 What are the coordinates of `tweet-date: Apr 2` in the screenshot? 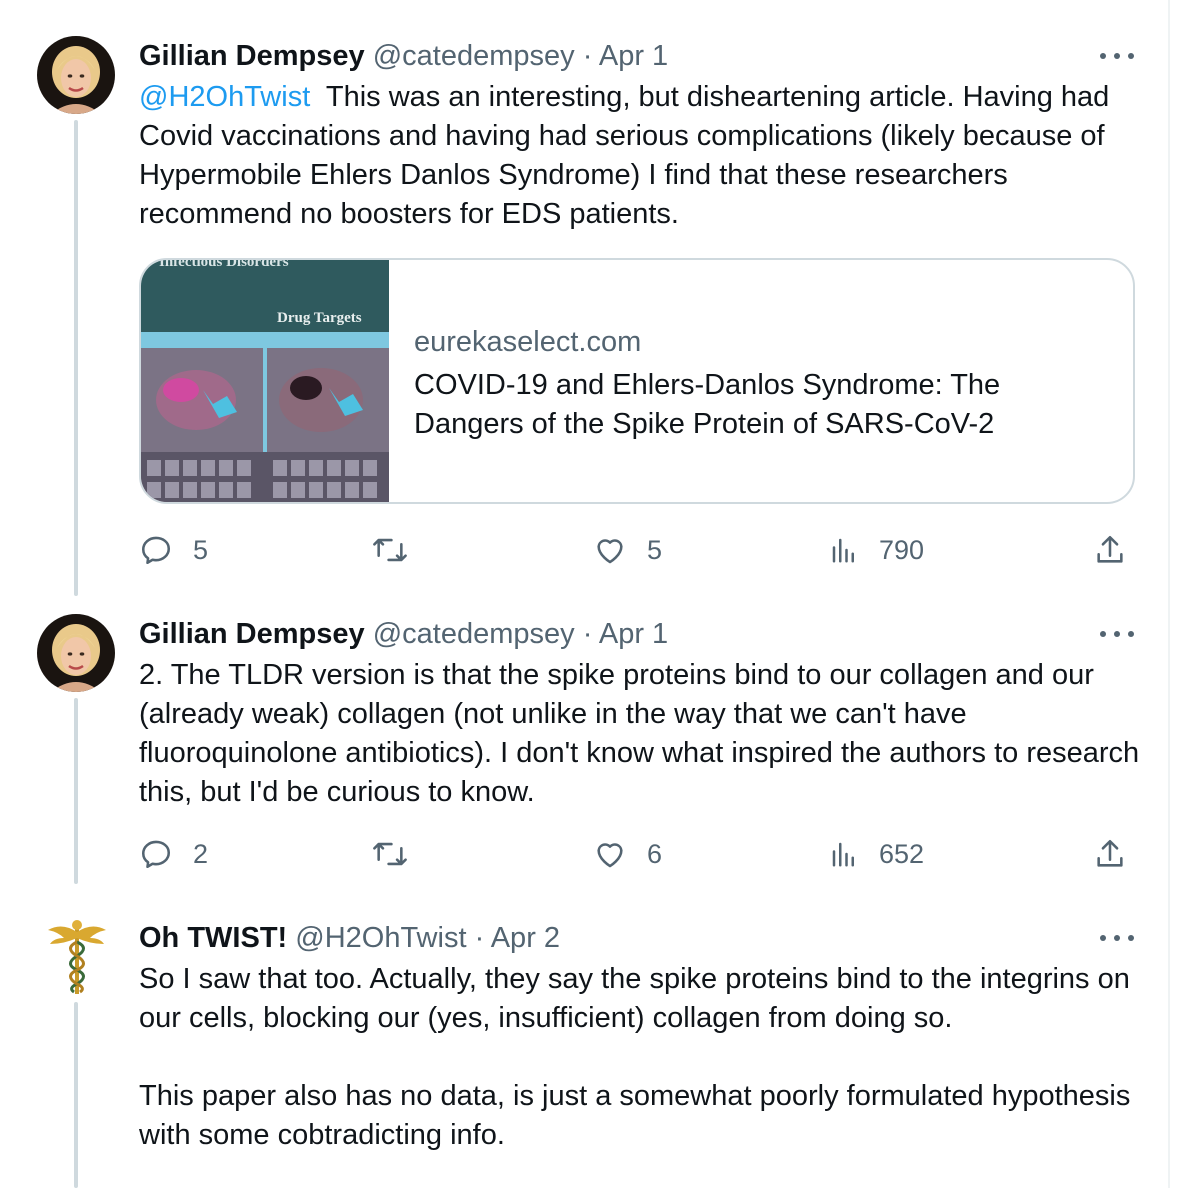 It's located at (525, 938).